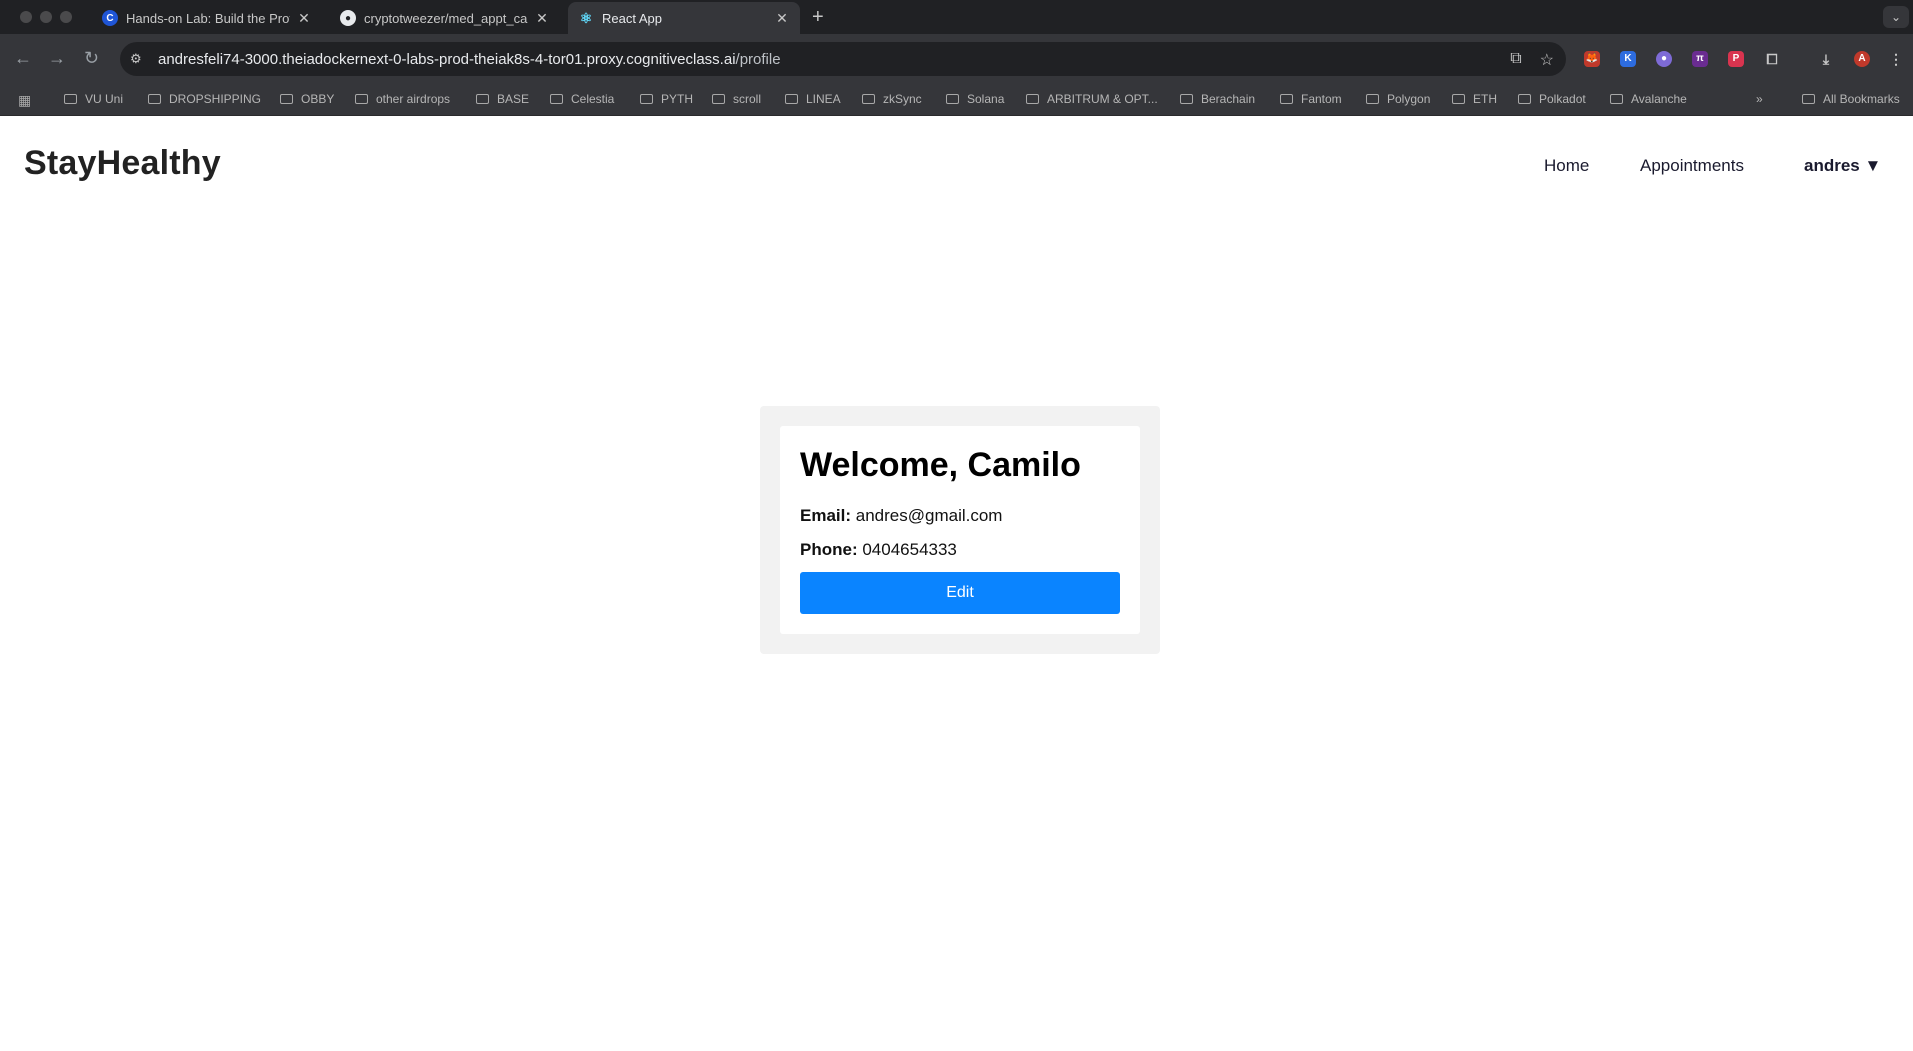 This screenshot has height=1051, width=1913. I want to click on new-tab-icon: +, so click(818, 17).